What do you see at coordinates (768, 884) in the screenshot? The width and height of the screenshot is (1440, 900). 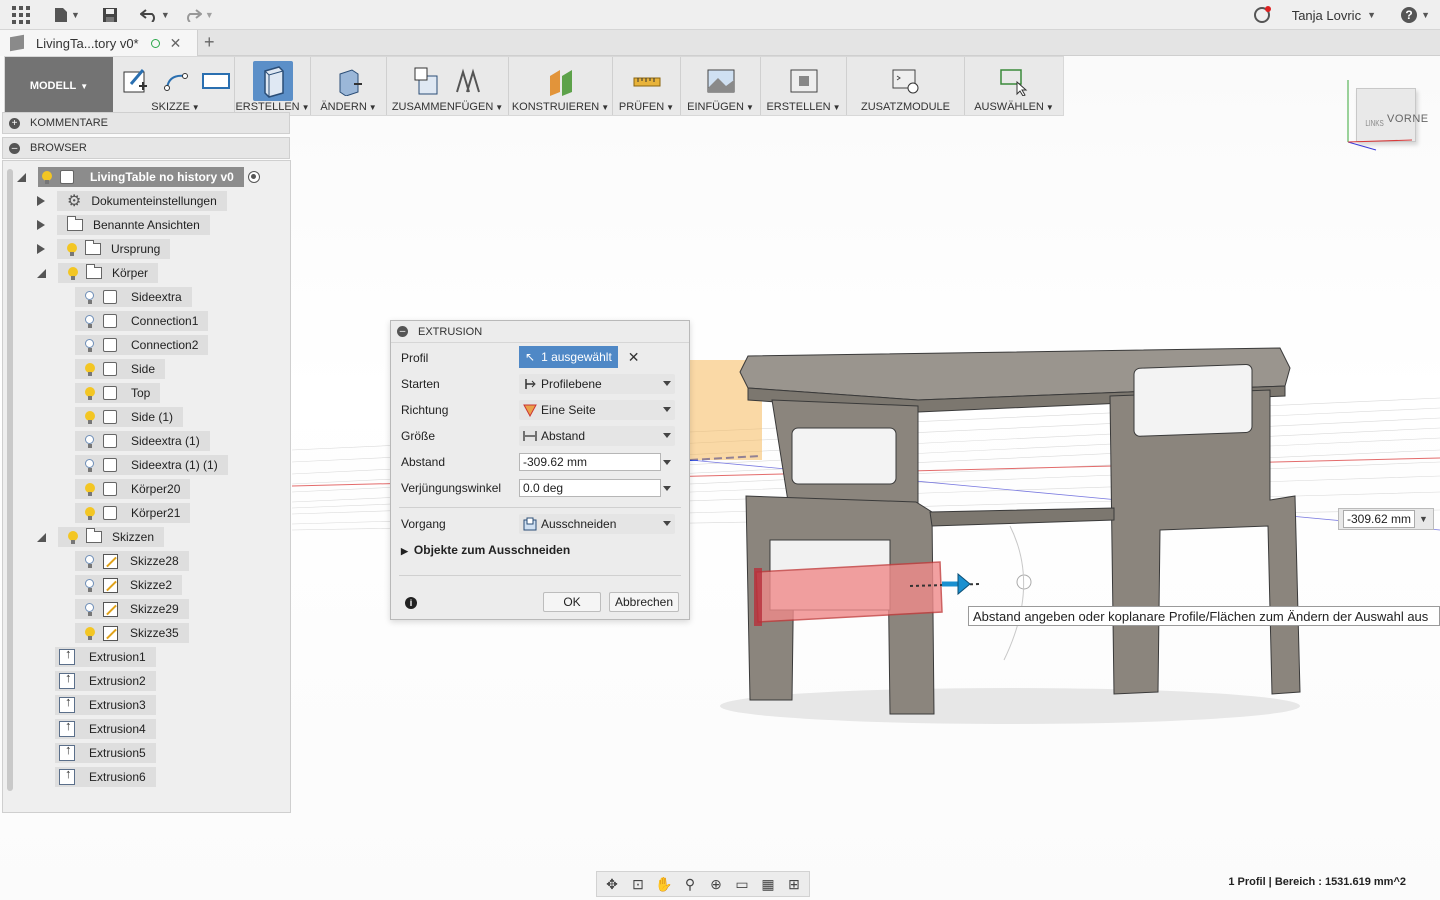 I see `grid-settings-icon: ▦` at bounding box center [768, 884].